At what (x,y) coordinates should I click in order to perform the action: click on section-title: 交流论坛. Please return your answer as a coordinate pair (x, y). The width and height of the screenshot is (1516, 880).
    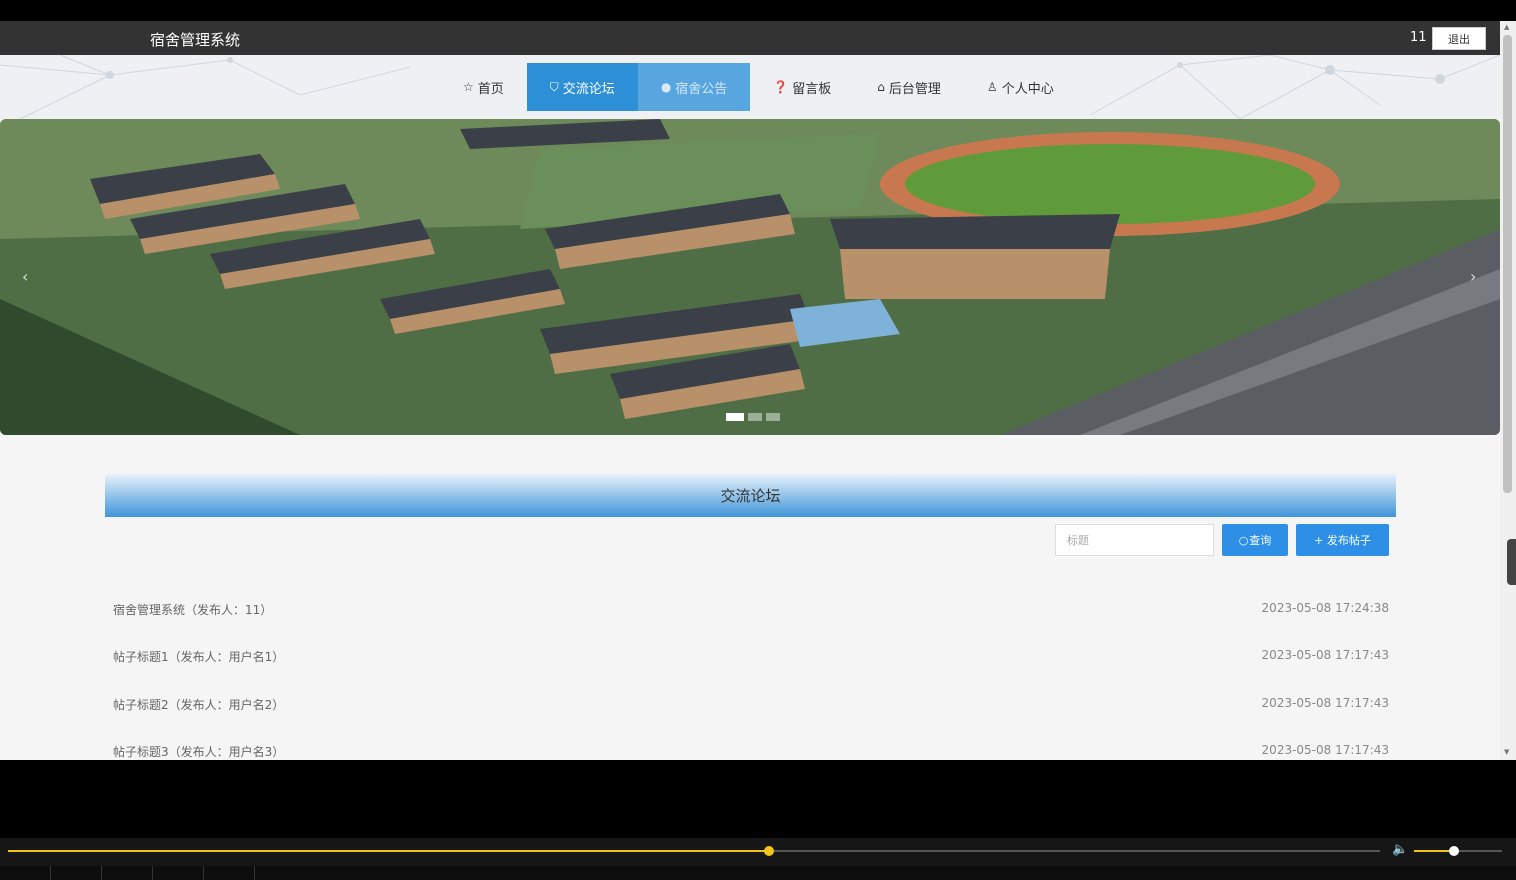
    Looking at the image, I should click on (750, 495).